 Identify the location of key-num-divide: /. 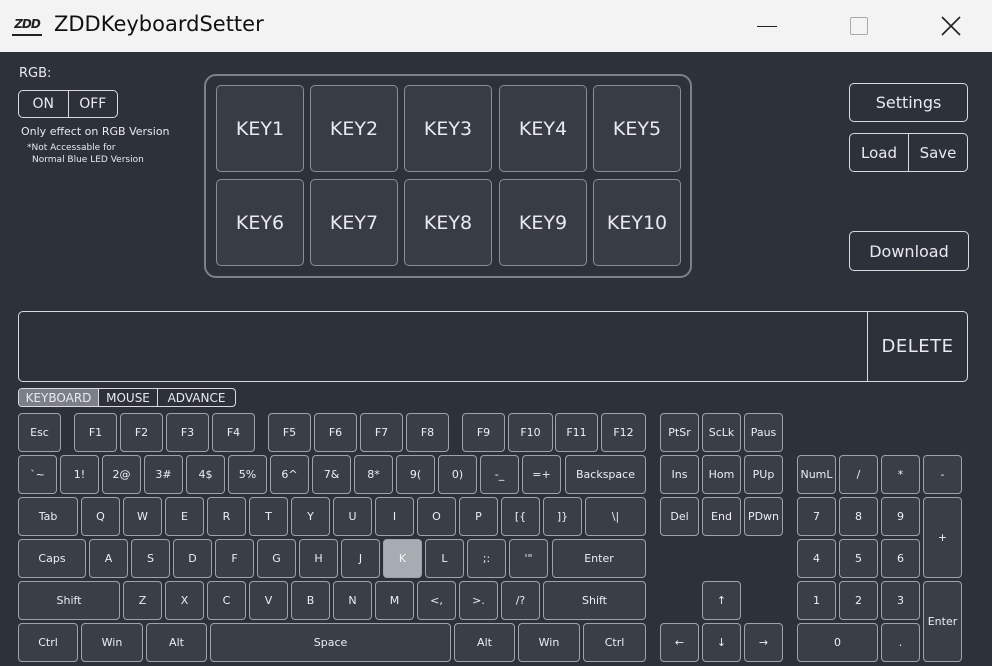
(858, 474).